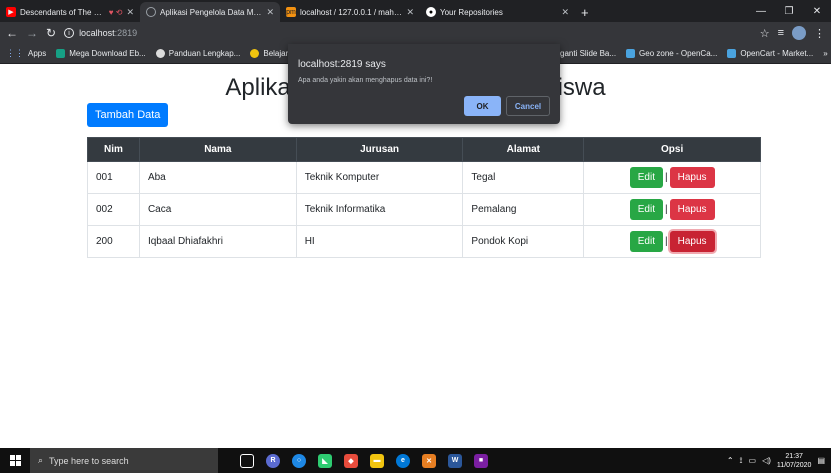 This screenshot has width=831, height=473. I want to click on star-icon: ☆, so click(765, 33).